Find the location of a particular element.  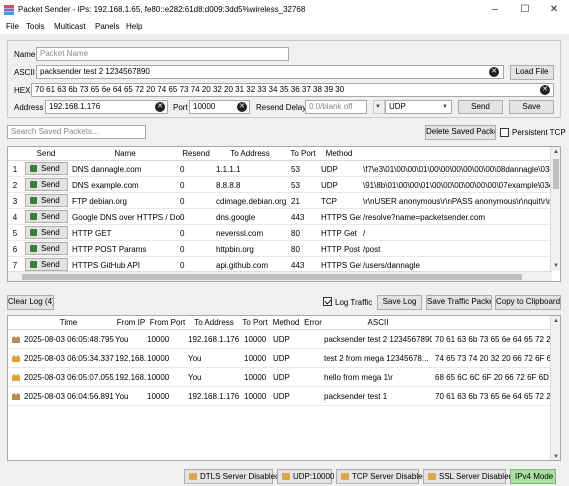

saved-vertical-scrollbar: ▲ ▼ is located at coordinates (555, 209).